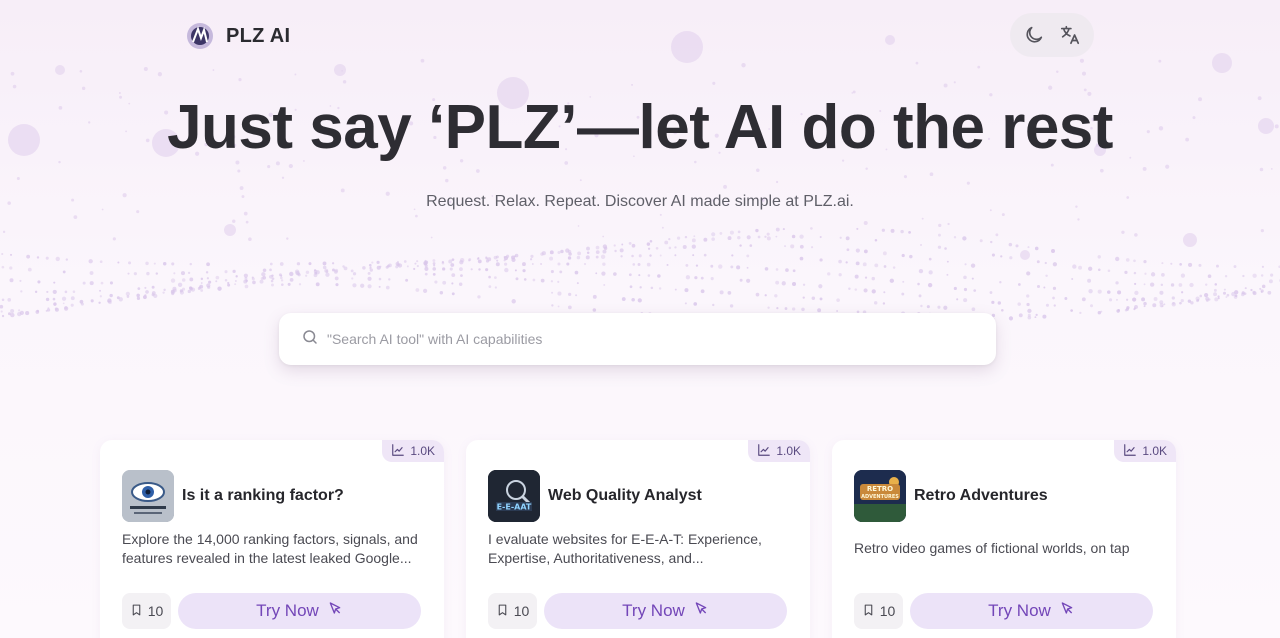  I want to click on card-header: Is it a ranking factor?, so click(233, 496).